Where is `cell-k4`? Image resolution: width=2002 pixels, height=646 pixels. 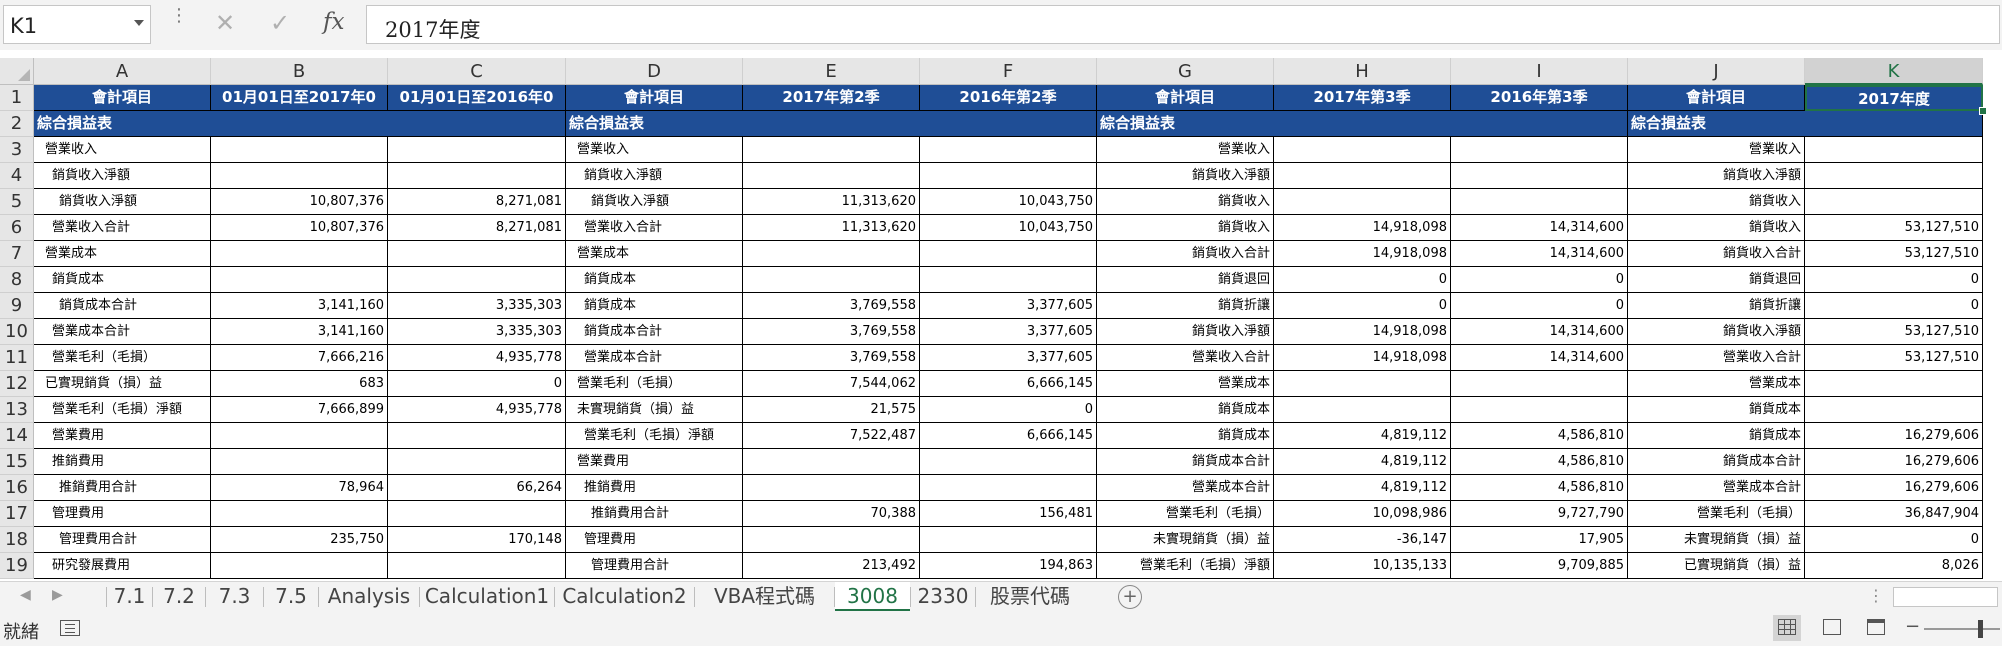 cell-k4 is located at coordinates (1894, 176).